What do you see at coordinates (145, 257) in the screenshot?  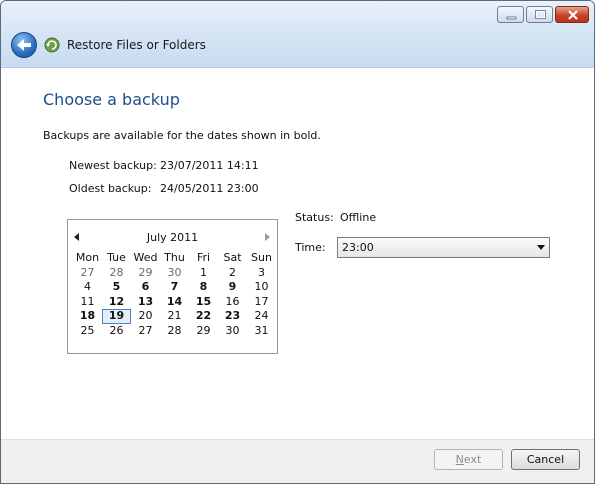 I see `day-of-week-header: Wed` at bounding box center [145, 257].